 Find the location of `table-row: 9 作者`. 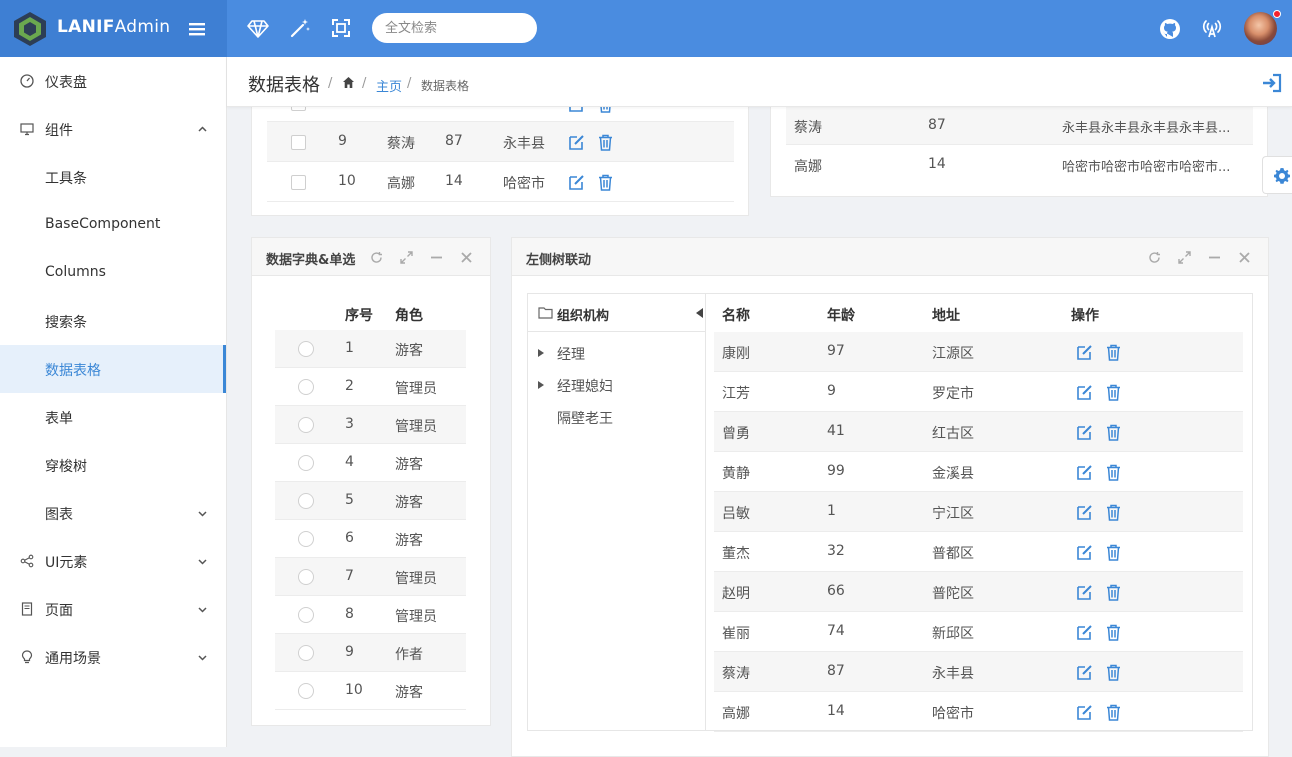

table-row: 9 作者 is located at coordinates (370, 653).